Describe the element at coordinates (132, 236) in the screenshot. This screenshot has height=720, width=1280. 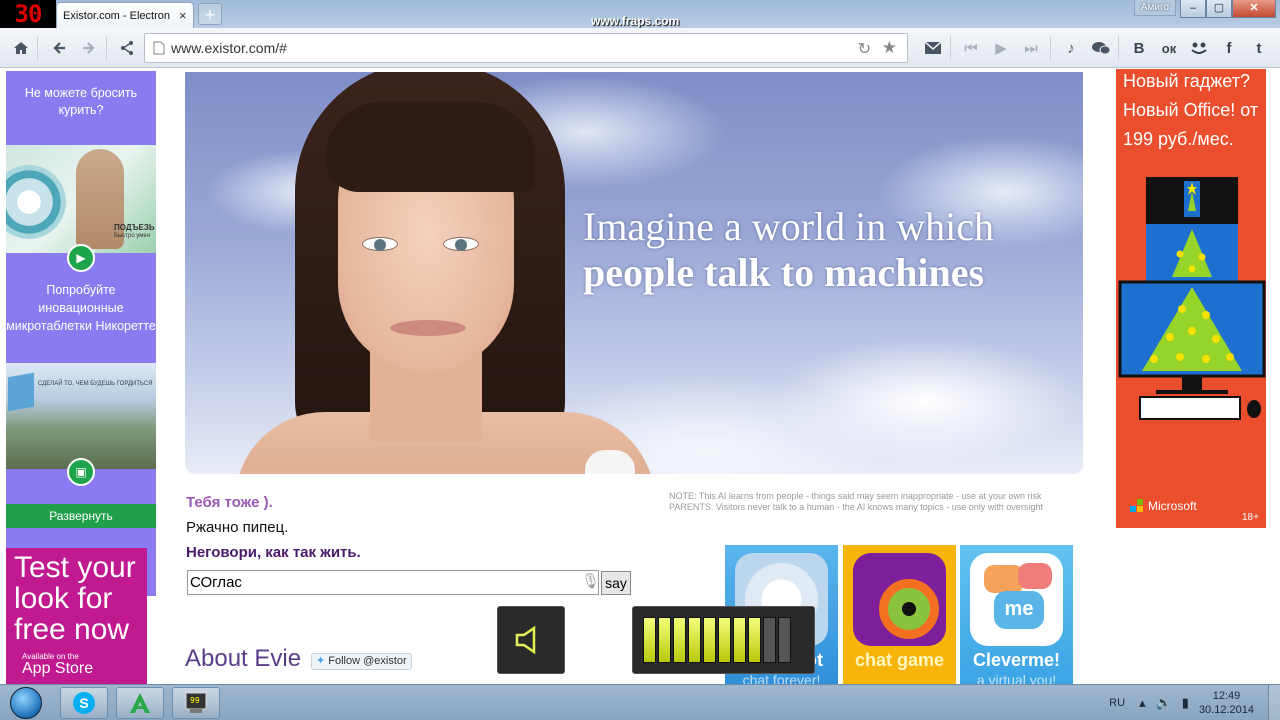
I see `ad-left-product-sub: Быстро умен` at that location.